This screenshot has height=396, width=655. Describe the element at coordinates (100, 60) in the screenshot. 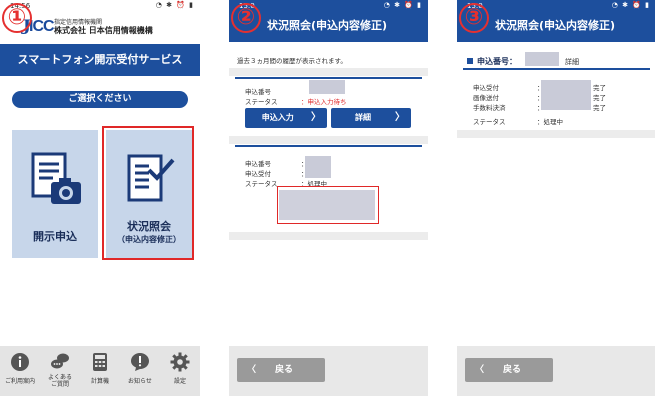

I see `service-title: スマートフォン開示受付サービス` at that location.